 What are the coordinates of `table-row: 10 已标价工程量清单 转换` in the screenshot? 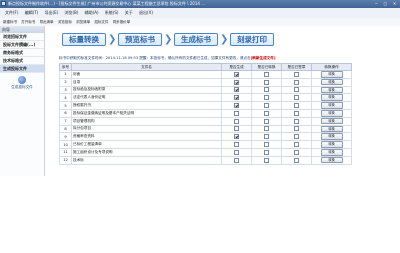 It's located at (205, 144).